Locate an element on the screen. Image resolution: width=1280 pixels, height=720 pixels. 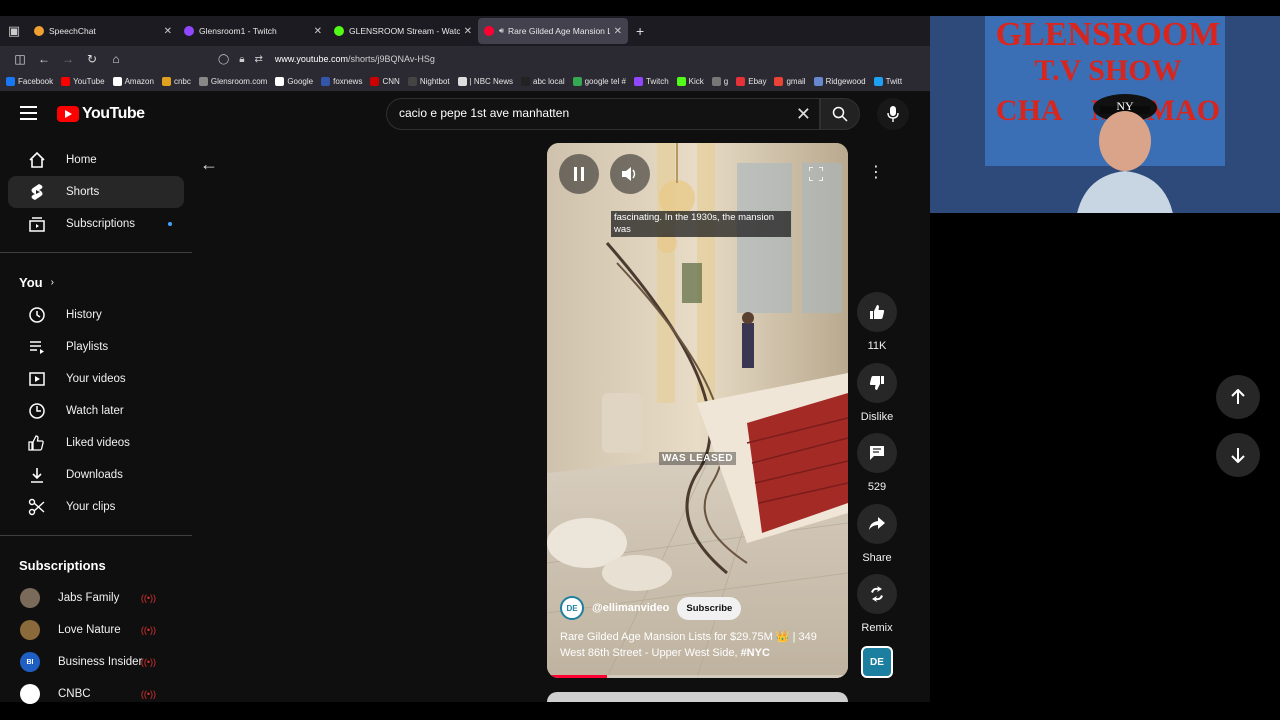
tab-list-icon: ▣ is located at coordinates (14, 31).